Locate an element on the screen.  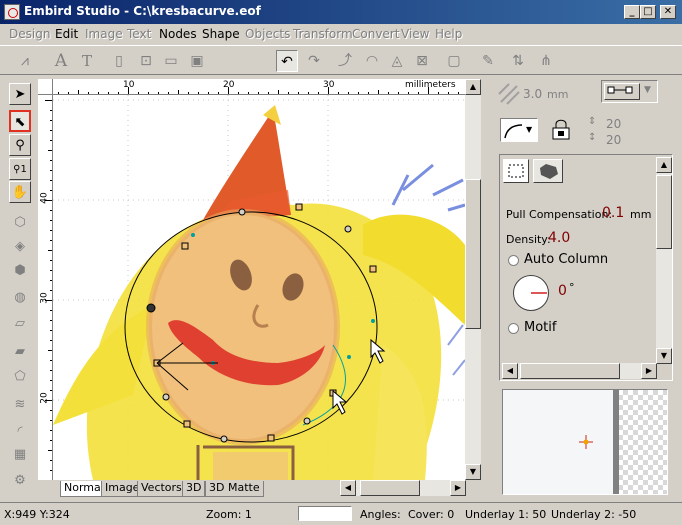
density-value: 4.0 is located at coordinates (559, 238).